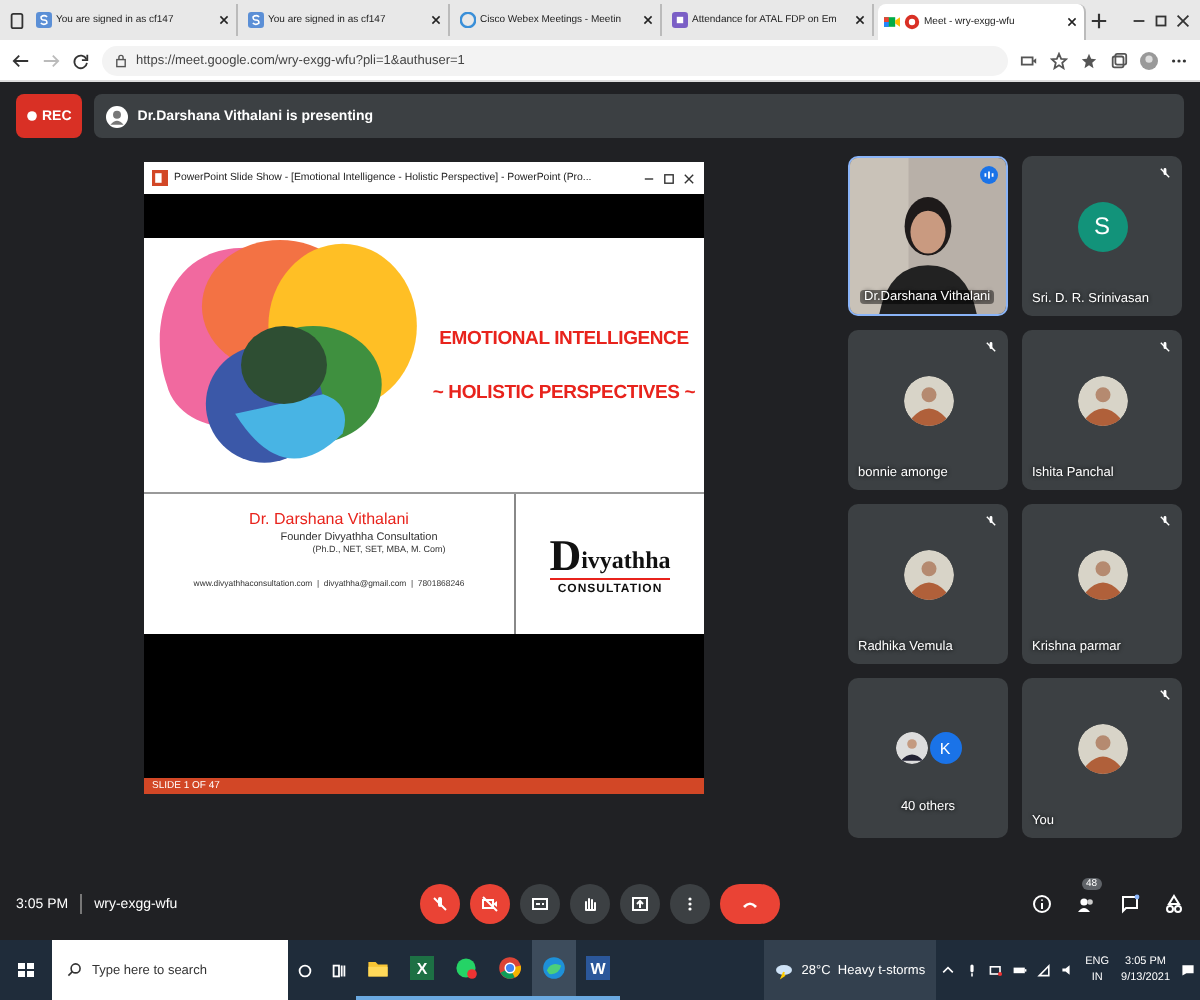  What do you see at coordinates (305, 970) in the screenshot?
I see `cortana-icon` at bounding box center [305, 970].